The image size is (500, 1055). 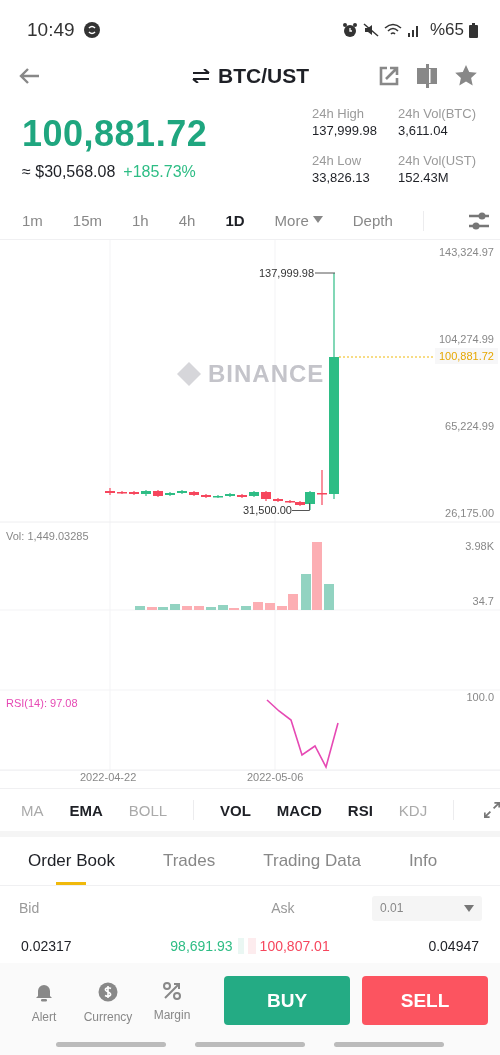 I want to click on stat-value: 3,611.04, so click(x=423, y=130).